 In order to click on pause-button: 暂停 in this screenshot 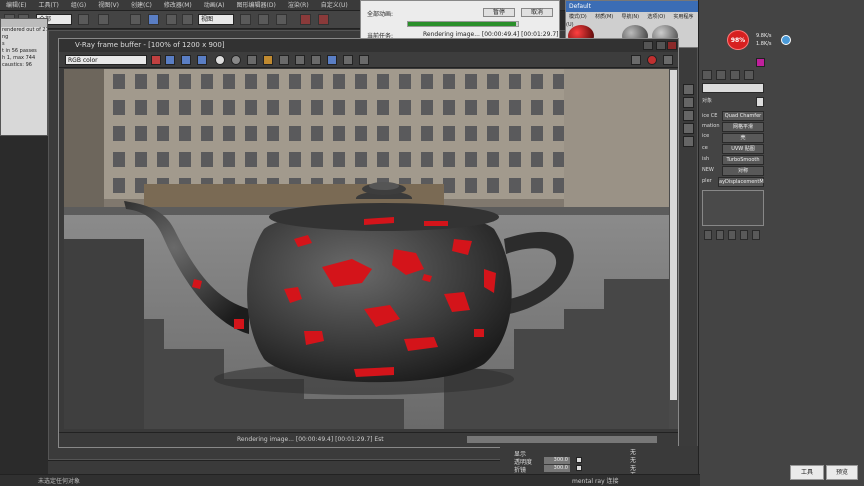, I will do `click(499, 12)`.